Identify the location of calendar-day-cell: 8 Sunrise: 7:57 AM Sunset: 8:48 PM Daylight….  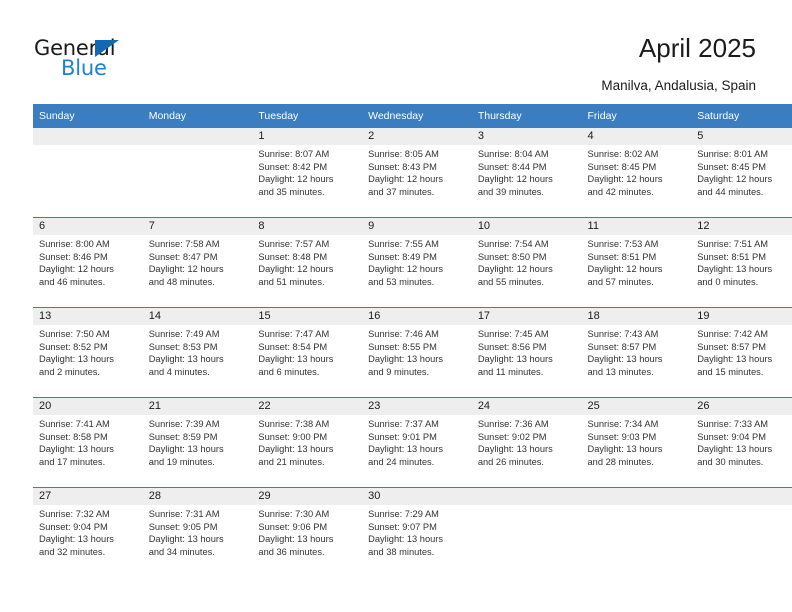
(307, 262).